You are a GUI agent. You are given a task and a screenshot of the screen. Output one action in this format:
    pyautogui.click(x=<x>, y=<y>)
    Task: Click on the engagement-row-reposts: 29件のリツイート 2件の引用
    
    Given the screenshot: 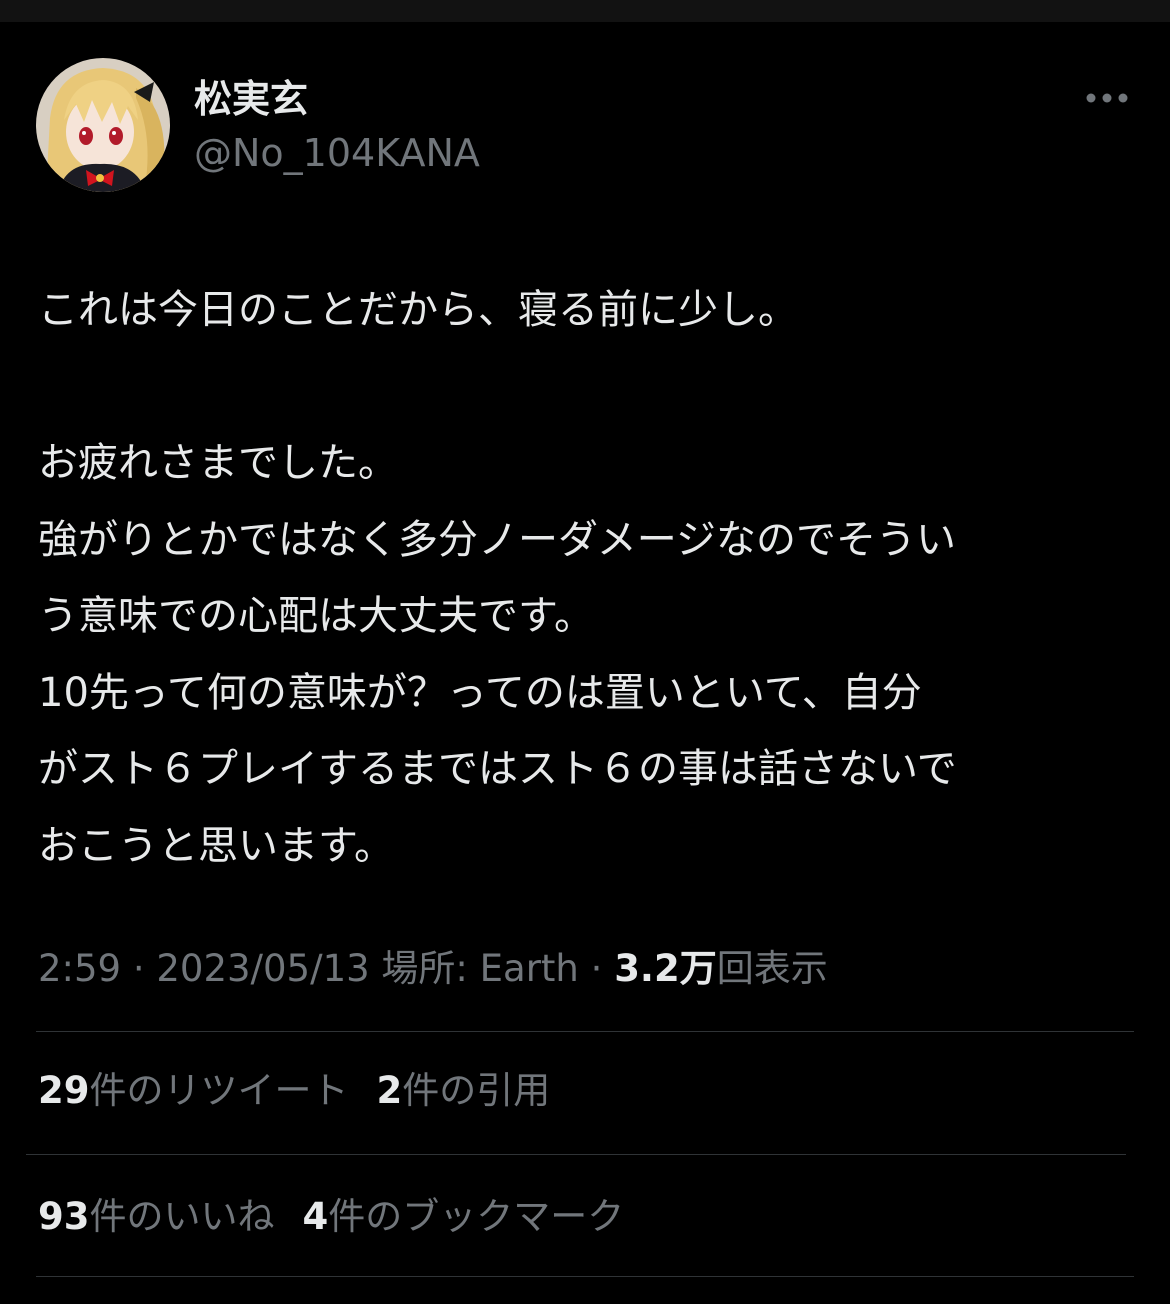 What is the action you would take?
    pyautogui.click(x=308, y=1091)
    